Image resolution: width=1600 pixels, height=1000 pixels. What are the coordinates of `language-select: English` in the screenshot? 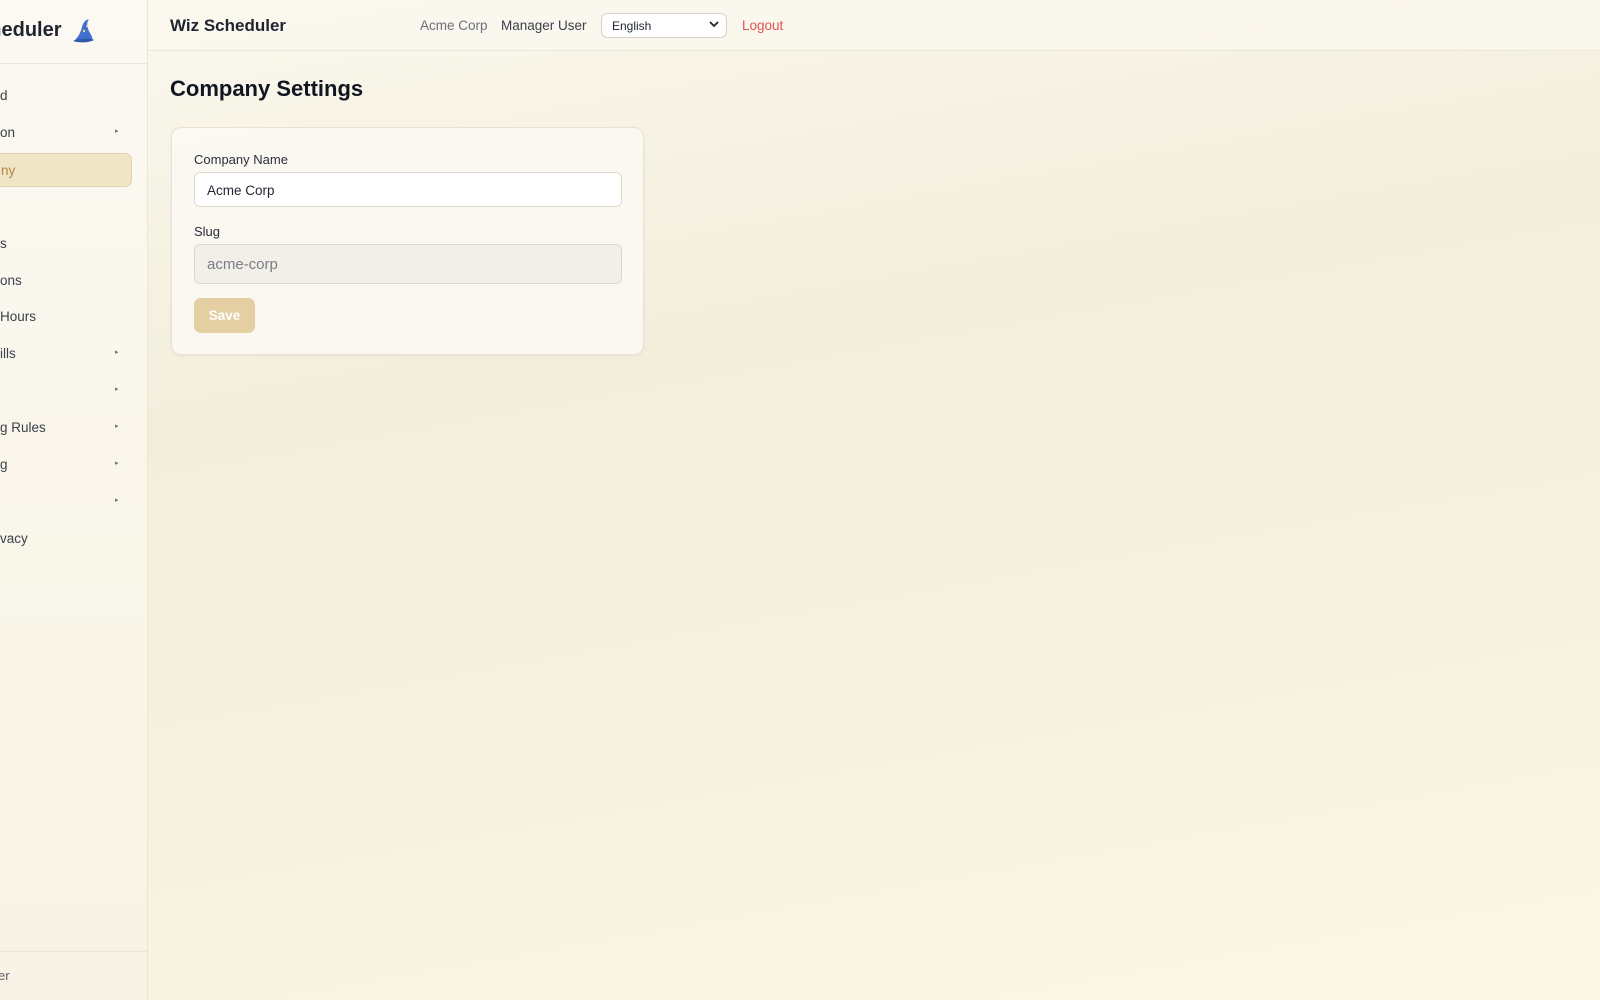 It's located at (664, 25).